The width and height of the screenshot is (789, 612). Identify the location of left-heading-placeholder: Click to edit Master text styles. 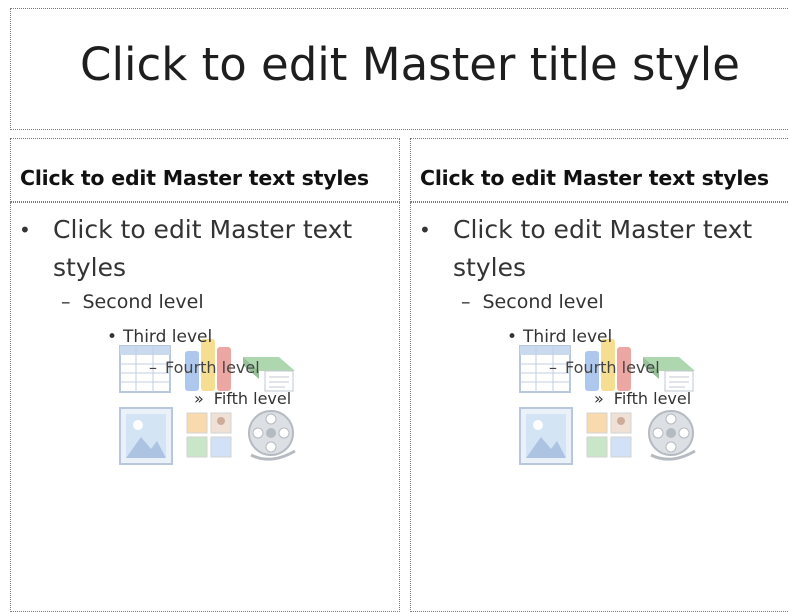
(205, 170).